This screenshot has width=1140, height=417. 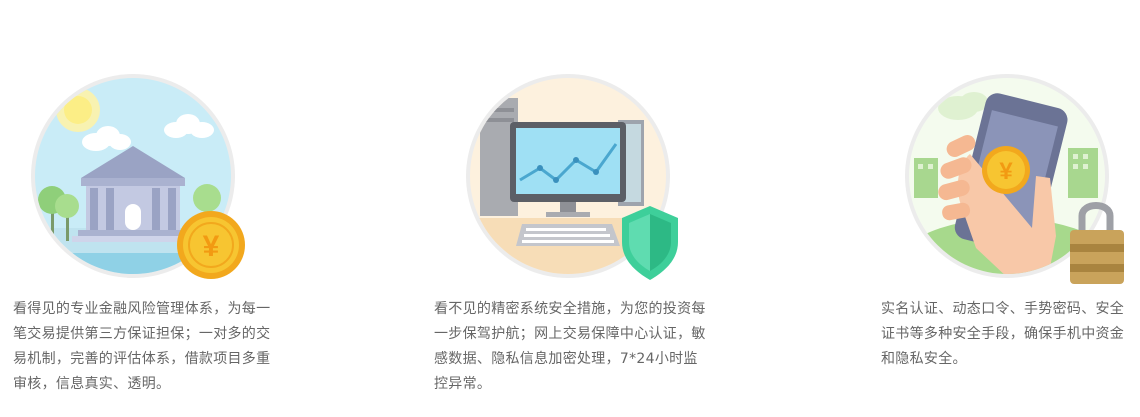 What do you see at coordinates (137, 177) in the screenshot?
I see `bank-building-icon: ¥` at bounding box center [137, 177].